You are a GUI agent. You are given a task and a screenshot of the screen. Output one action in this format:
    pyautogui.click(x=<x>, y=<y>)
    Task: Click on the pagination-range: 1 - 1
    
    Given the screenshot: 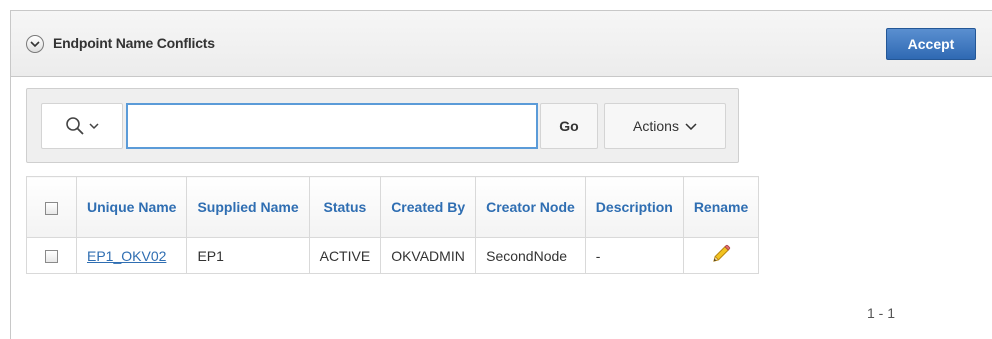 What is the action you would take?
    pyautogui.click(x=881, y=313)
    